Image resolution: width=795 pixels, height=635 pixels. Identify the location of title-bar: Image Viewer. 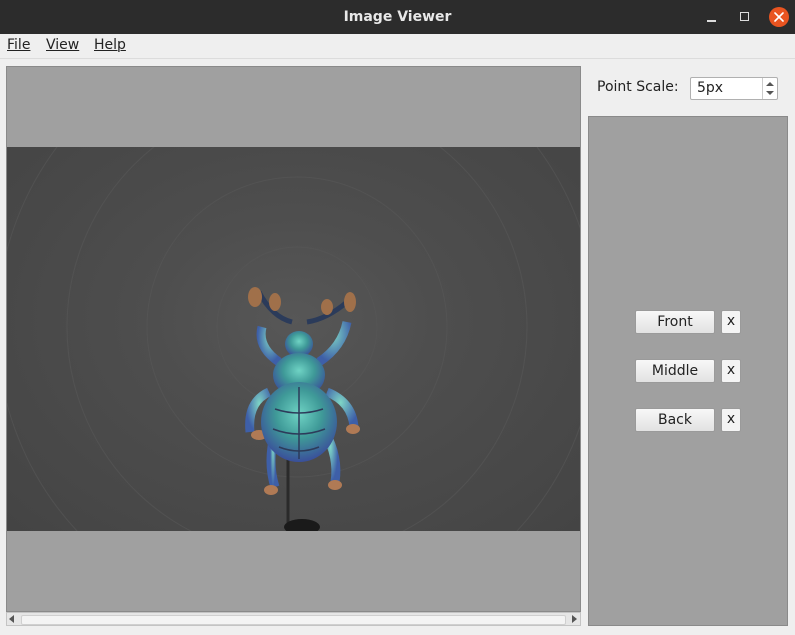
(397, 17).